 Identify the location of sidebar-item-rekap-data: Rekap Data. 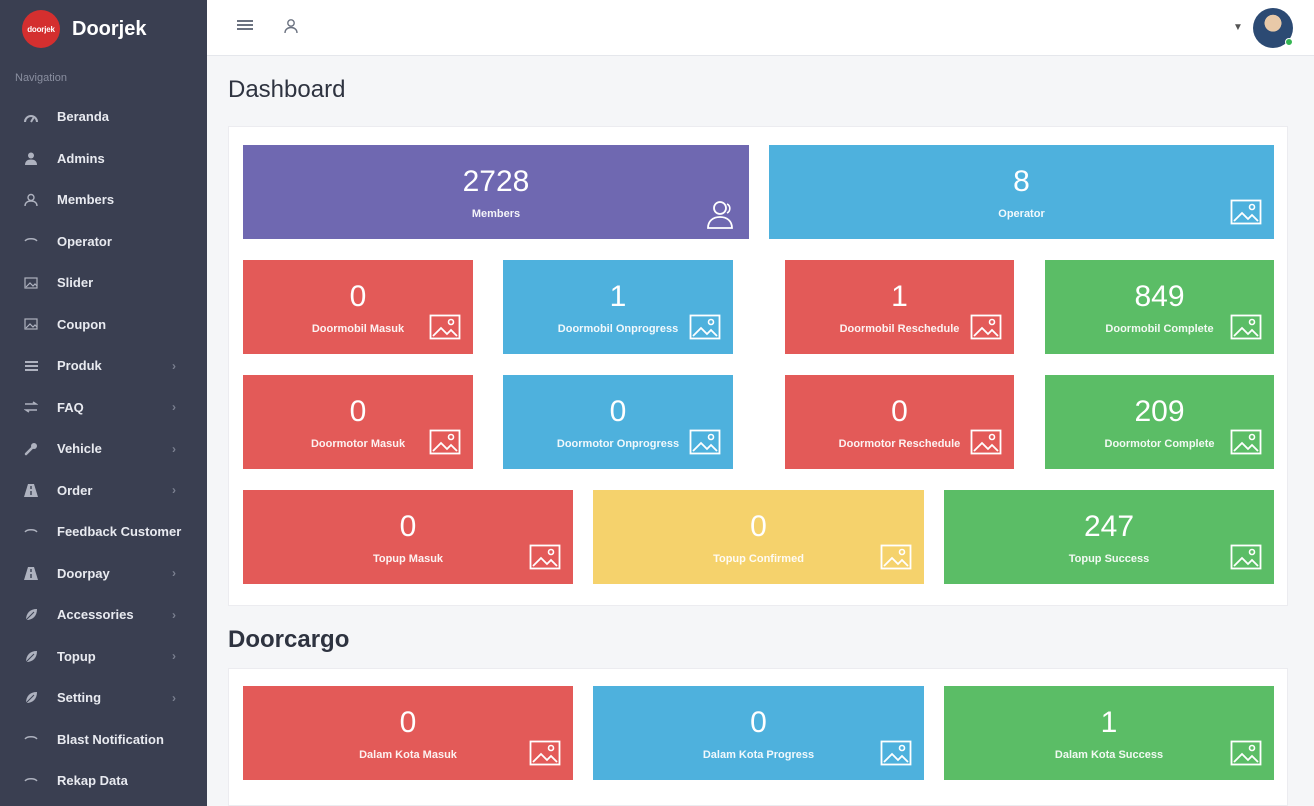
(103, 781).